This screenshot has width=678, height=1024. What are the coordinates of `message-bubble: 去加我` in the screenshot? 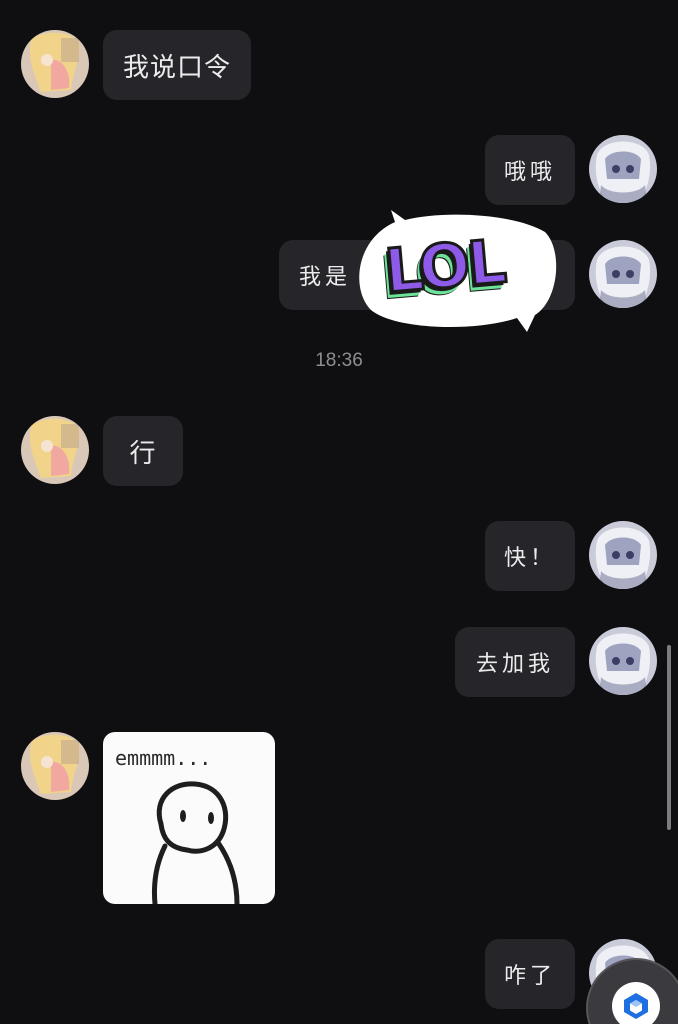 It's located at (515, 662).